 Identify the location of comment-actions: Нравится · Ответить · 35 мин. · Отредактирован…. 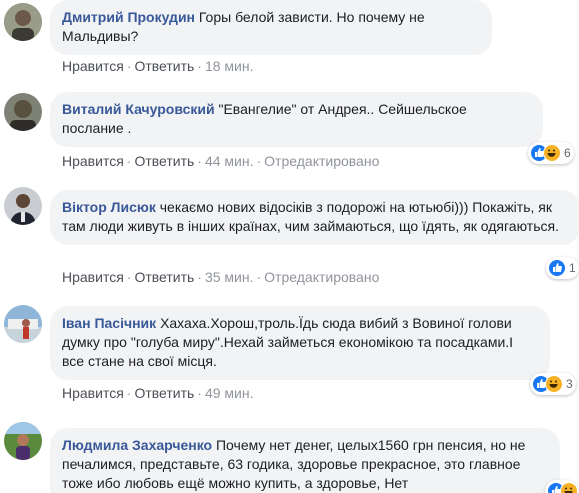
(221, 277).